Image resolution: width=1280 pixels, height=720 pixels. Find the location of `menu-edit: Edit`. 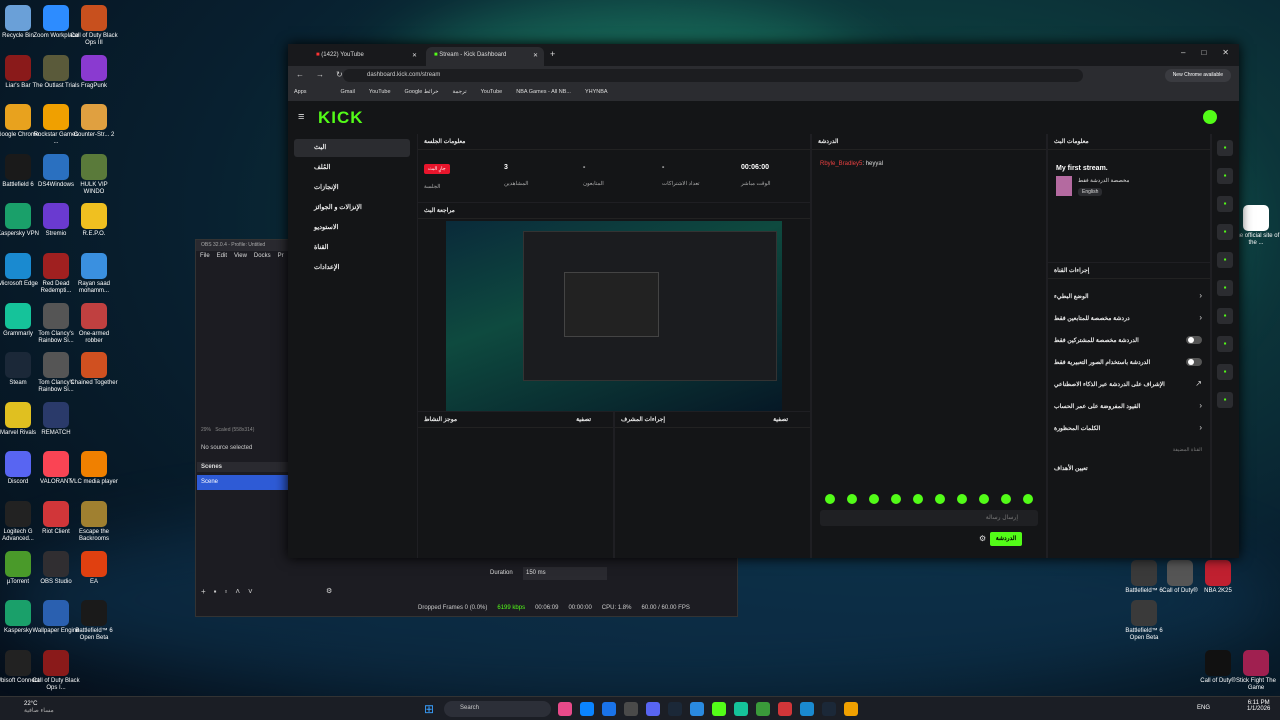

menu-edit: Edit is located at coordinates (222, 257).